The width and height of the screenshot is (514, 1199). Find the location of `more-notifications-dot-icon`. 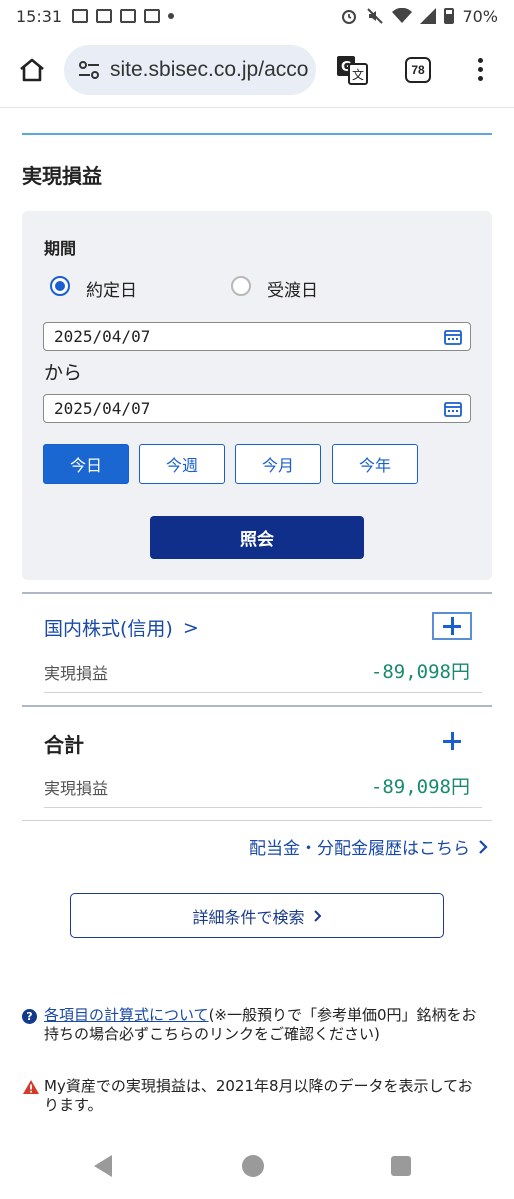

more-notifications-dot-icon is located at coordinates (171, 16).